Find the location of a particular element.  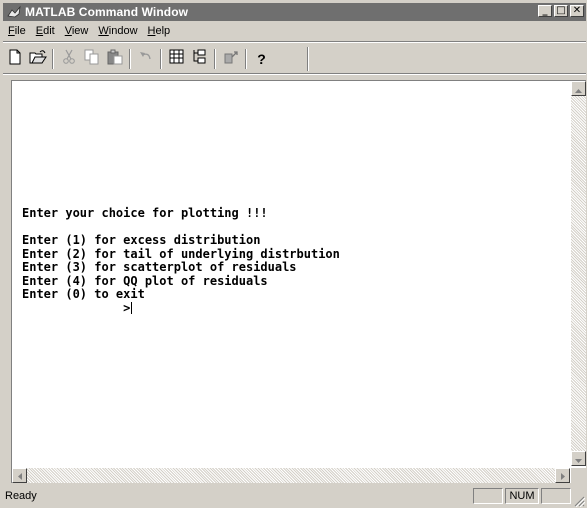

console-line: Enter (4) for QQ plot of residuals is located at coordinates (145, 280).